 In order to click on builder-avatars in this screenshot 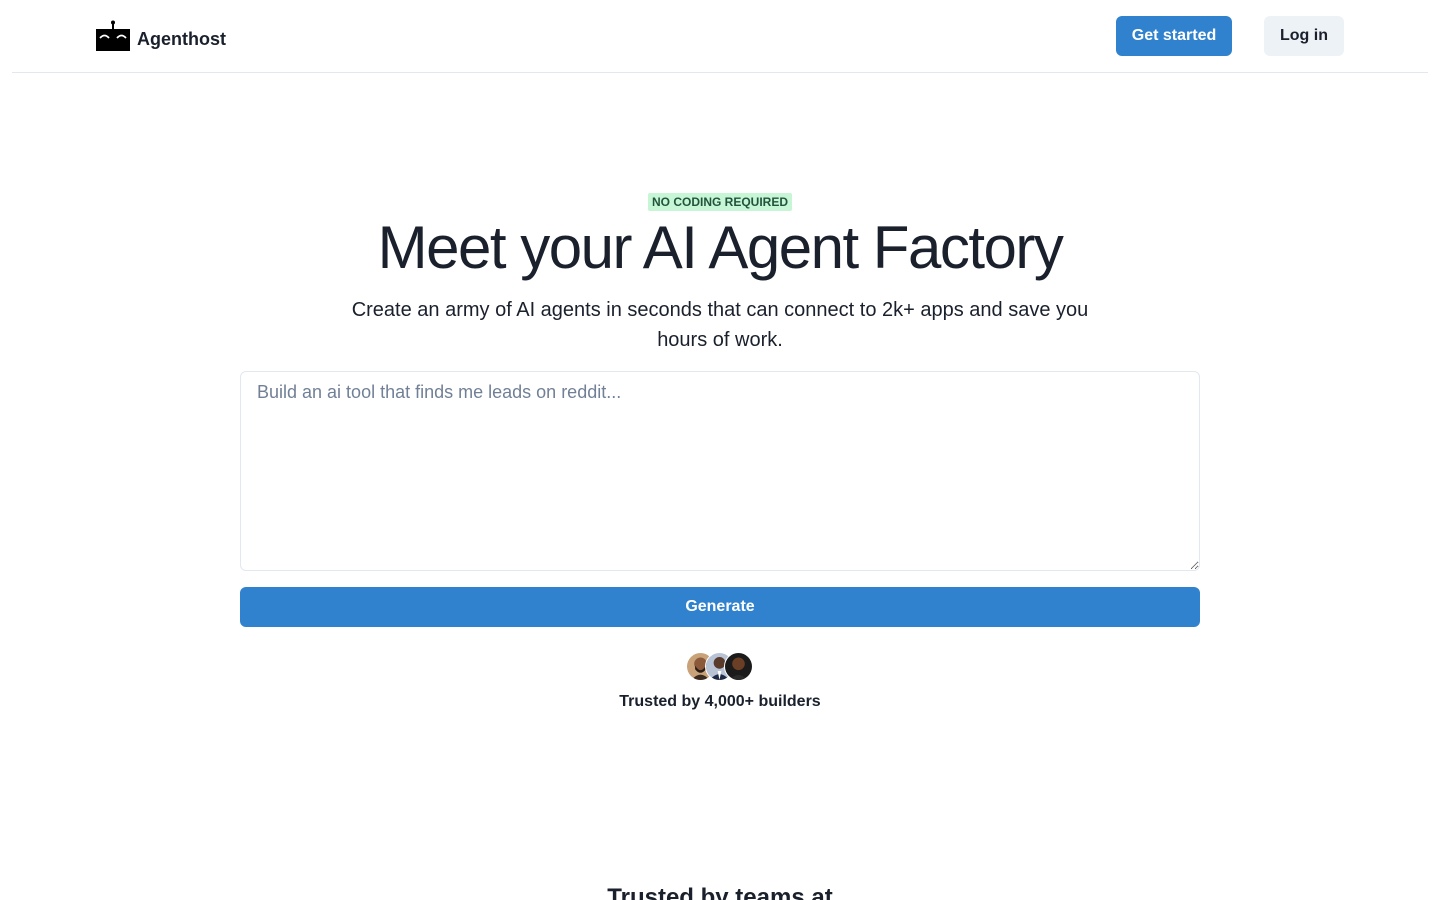, I will do `click(721, 667)`.